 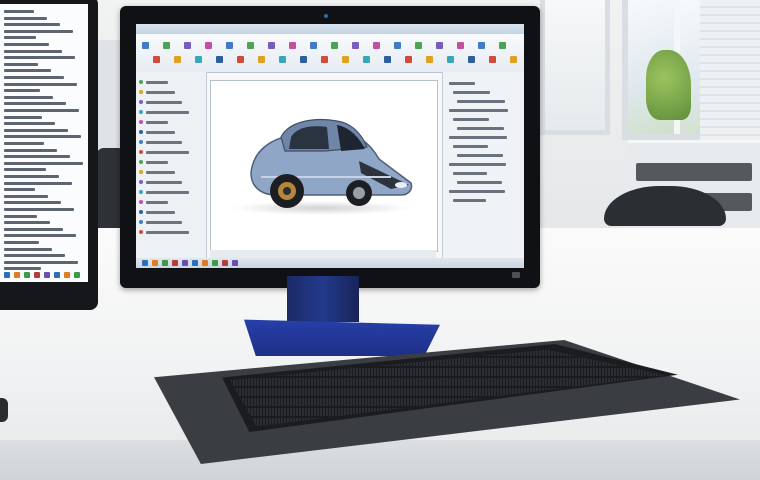 I want to click on secondary-monitor, so click(x=49, y=155).